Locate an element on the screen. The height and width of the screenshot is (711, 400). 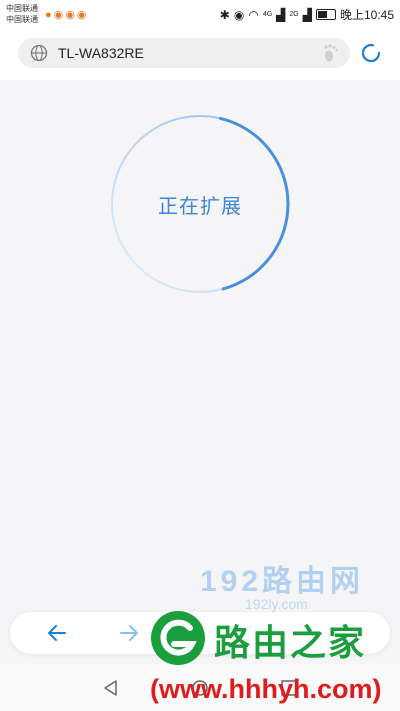
status-right: ✱ ◉ ◠ 4G ▟ 2G ▟ 晚上10:45 is located at coordinates (307, 14).